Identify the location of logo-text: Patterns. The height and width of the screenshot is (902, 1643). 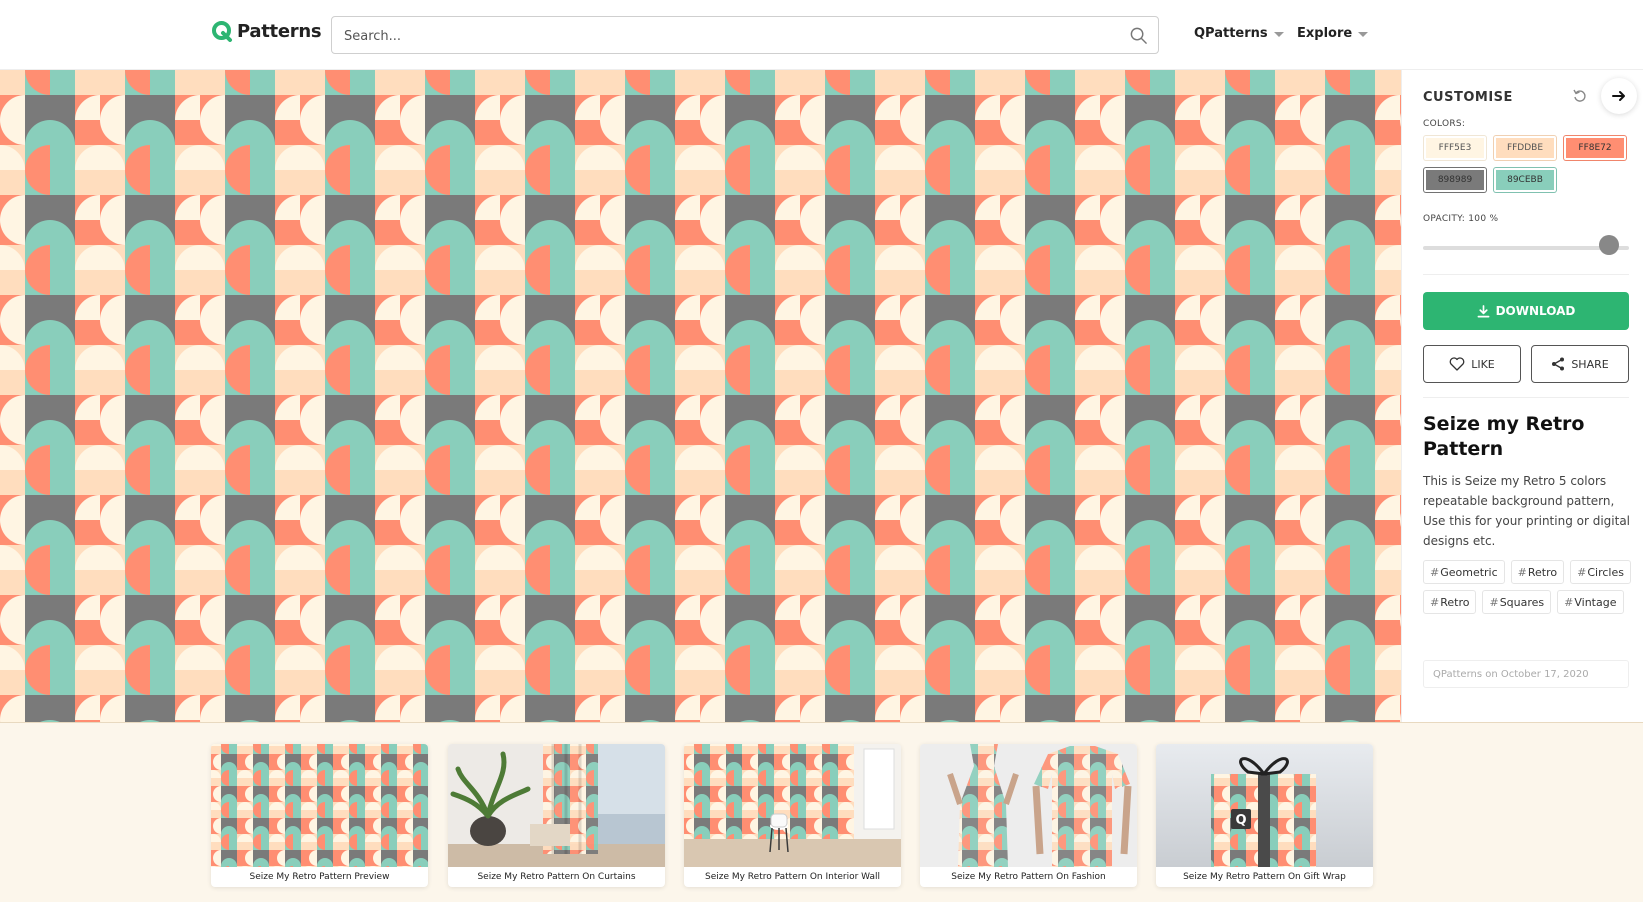
(279, 31).